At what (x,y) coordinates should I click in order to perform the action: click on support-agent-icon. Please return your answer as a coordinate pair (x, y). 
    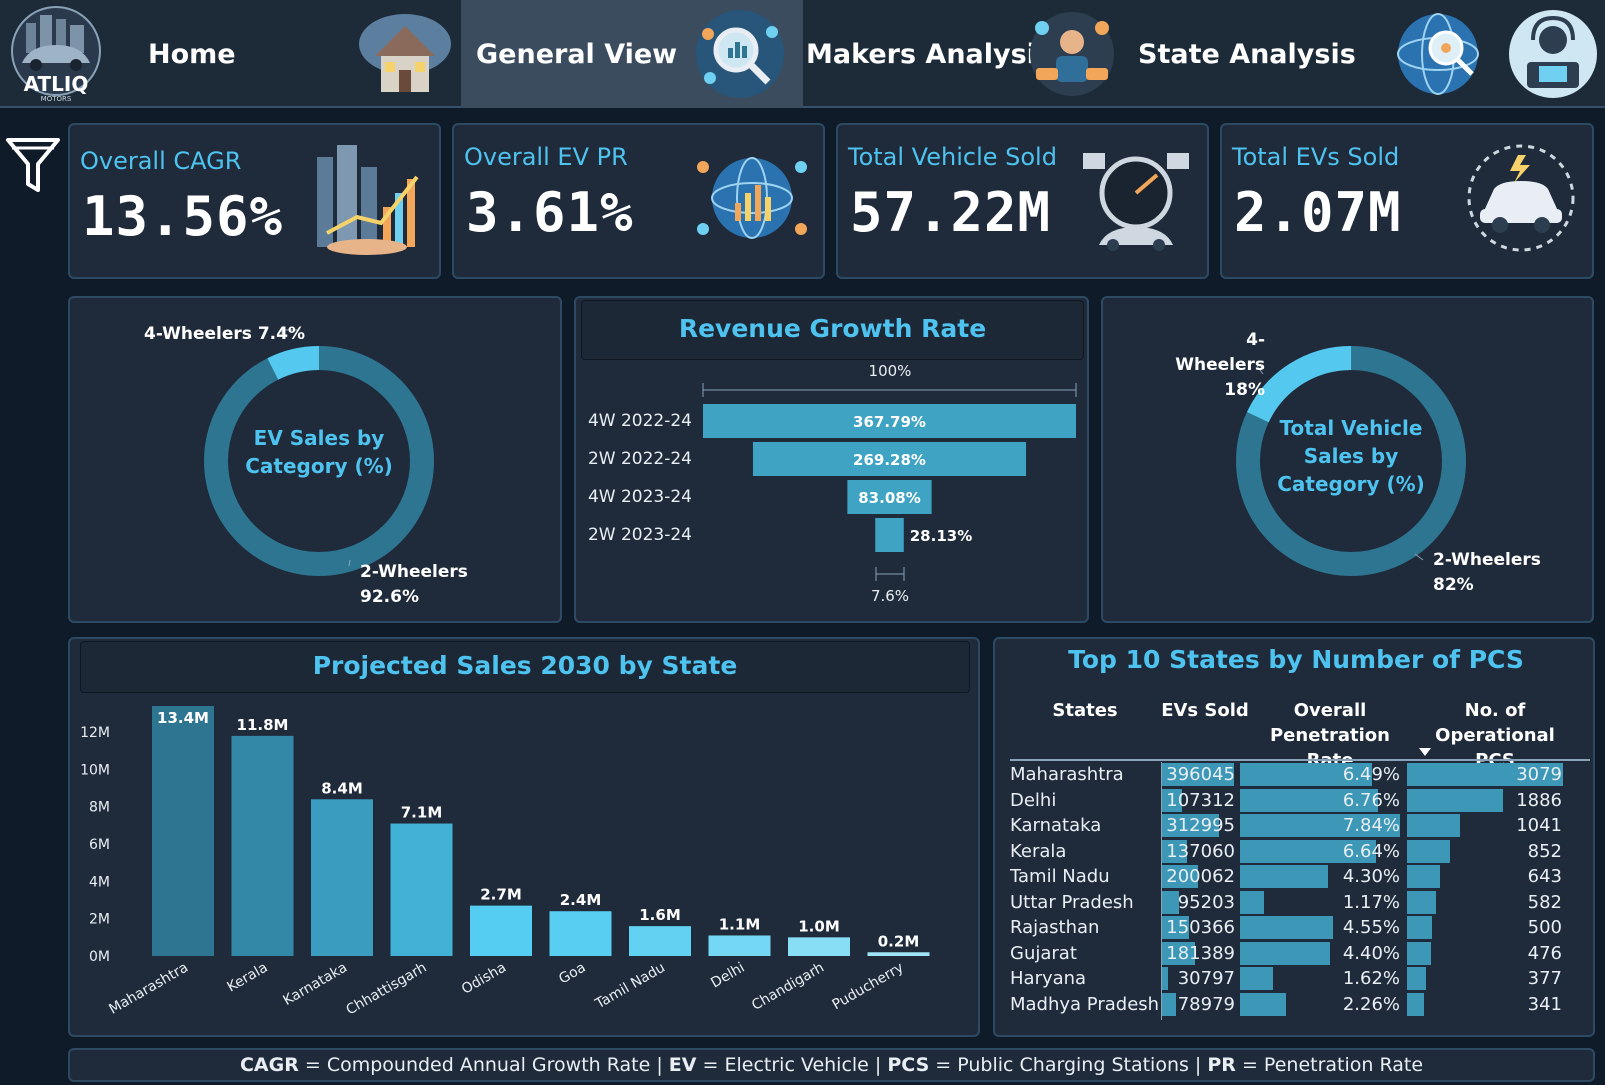
    Looking at the image, I should click on (1553, 54).